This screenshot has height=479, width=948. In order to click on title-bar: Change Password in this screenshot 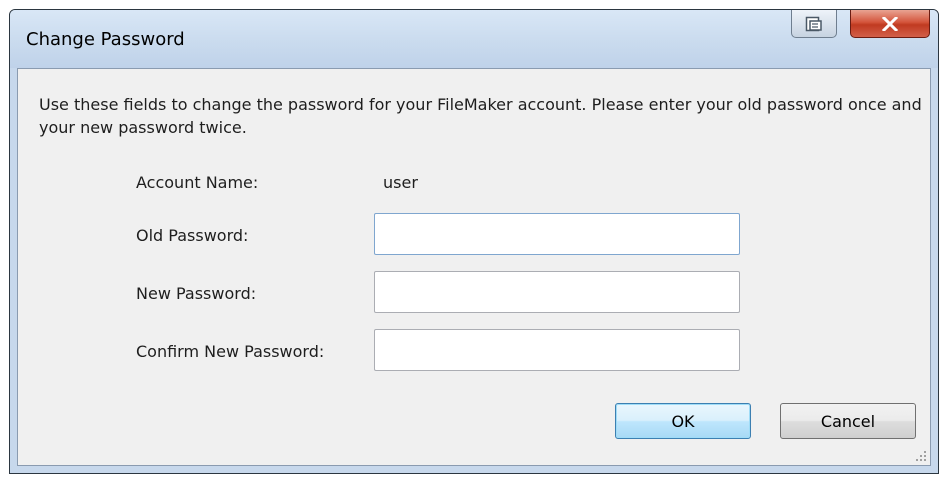, I will do `click(474, 39)`.